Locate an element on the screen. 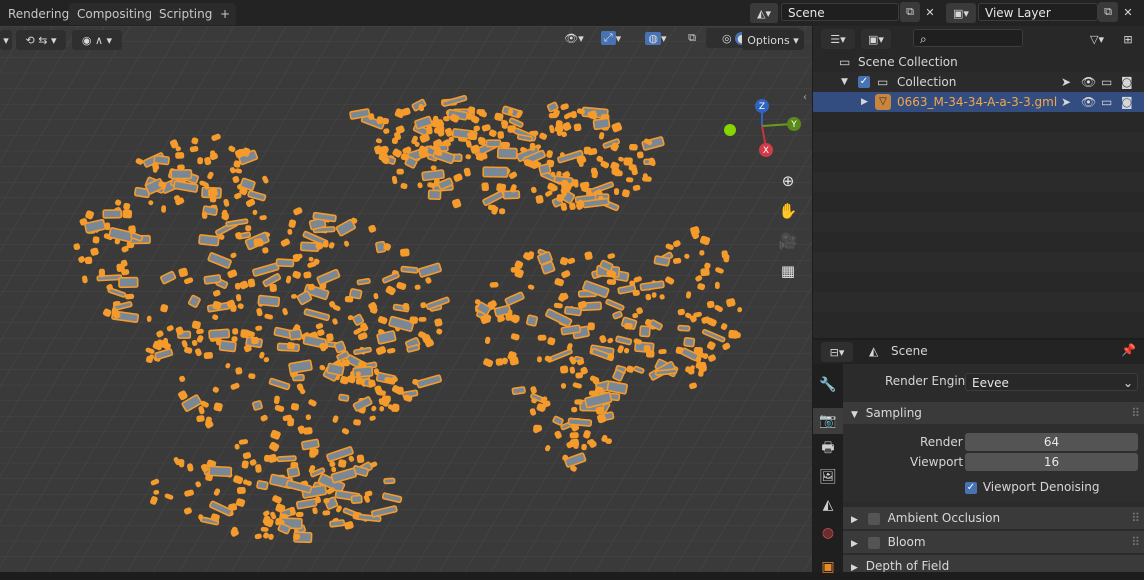 The height and width of the screenshot is (580, 1144). view-layer-tab-icon: 🖼 is located at coordinates (828, 477).